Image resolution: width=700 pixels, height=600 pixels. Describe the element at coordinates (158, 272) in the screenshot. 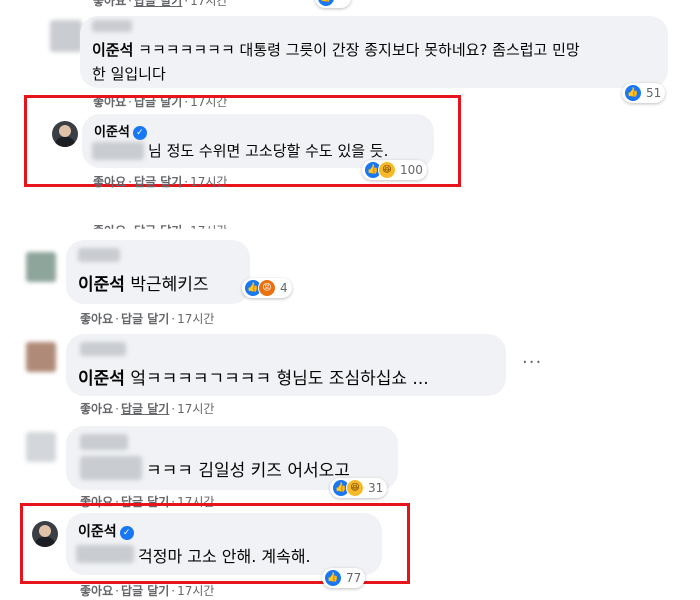

I see `comment-bubble: 이준석 박근혜키즈` at that location.